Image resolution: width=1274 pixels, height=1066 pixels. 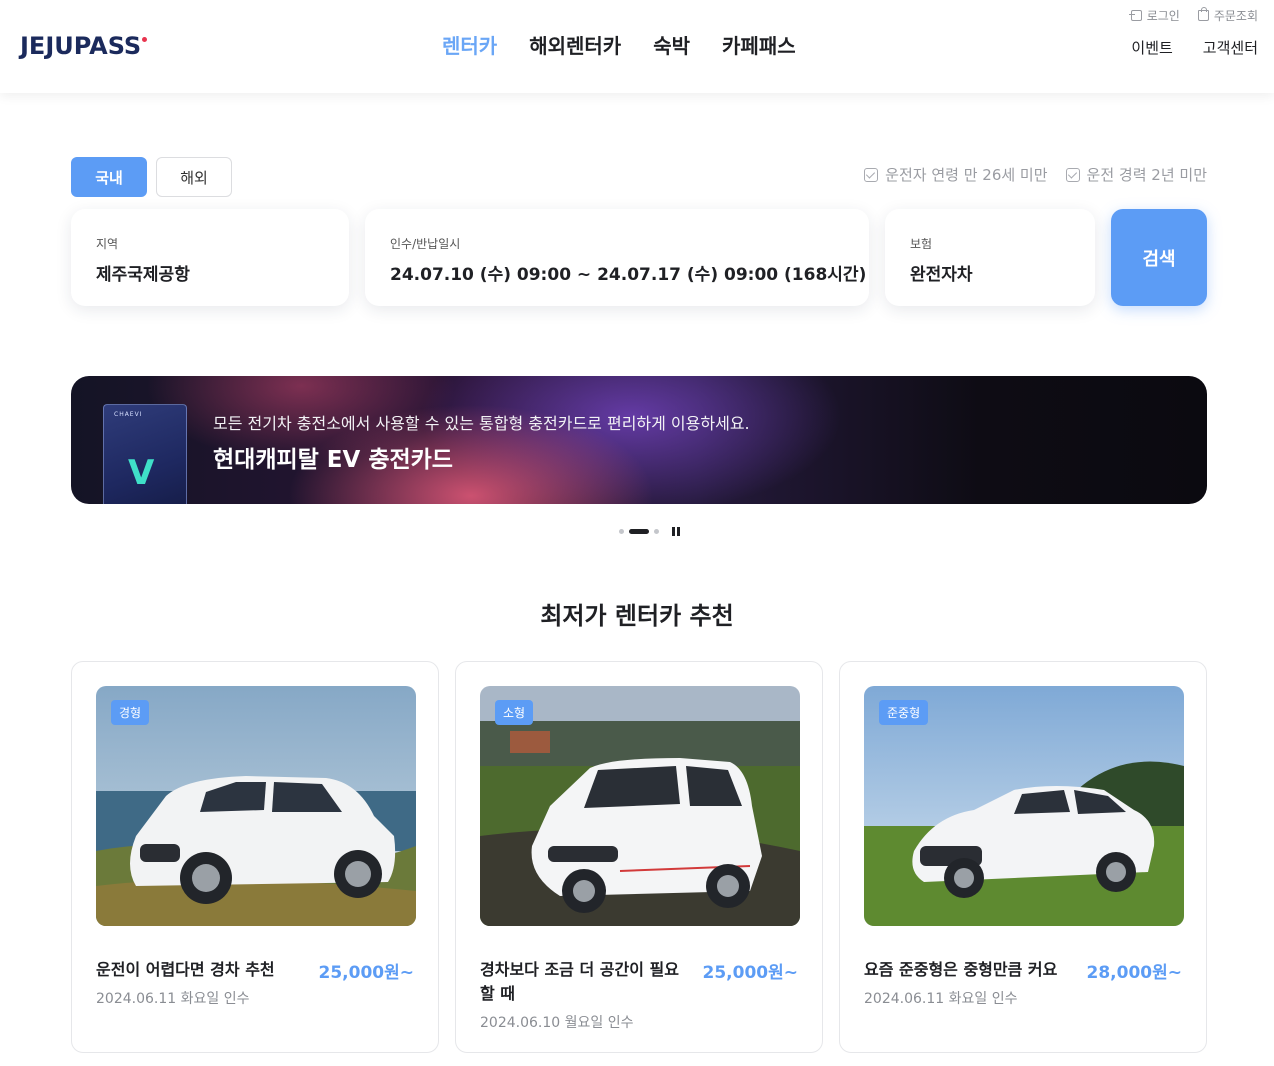 I want to click on insurance-label: 보험, so click(x=921, y=244).